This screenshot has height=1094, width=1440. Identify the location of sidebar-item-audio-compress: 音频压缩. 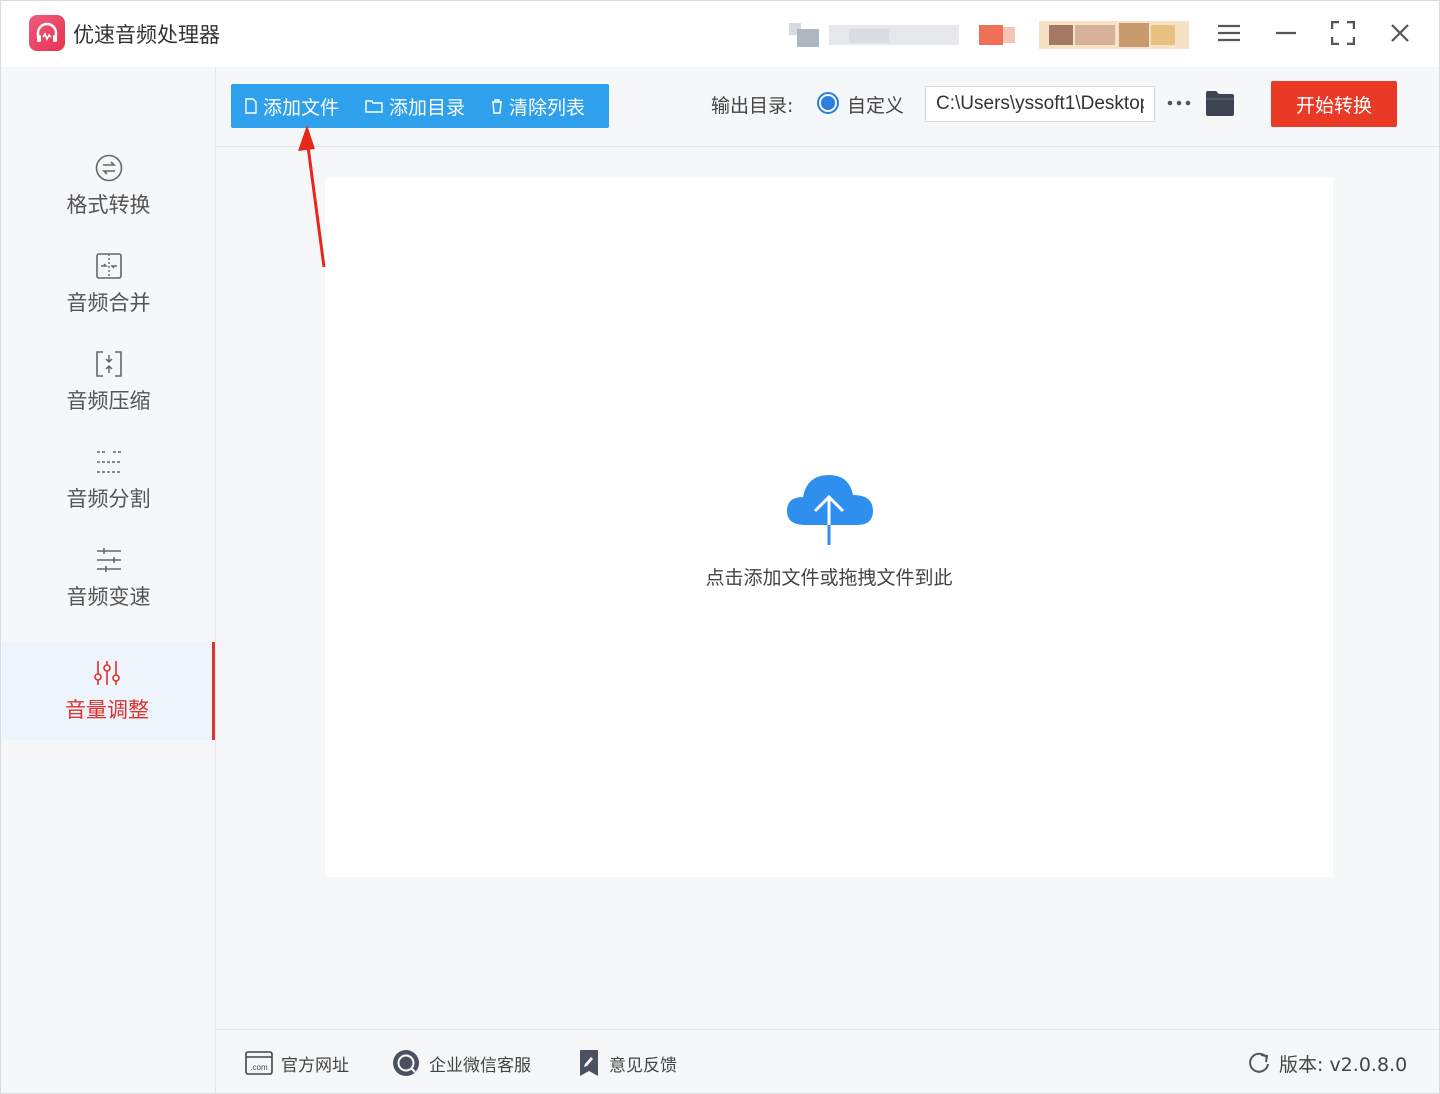
(108, 382).